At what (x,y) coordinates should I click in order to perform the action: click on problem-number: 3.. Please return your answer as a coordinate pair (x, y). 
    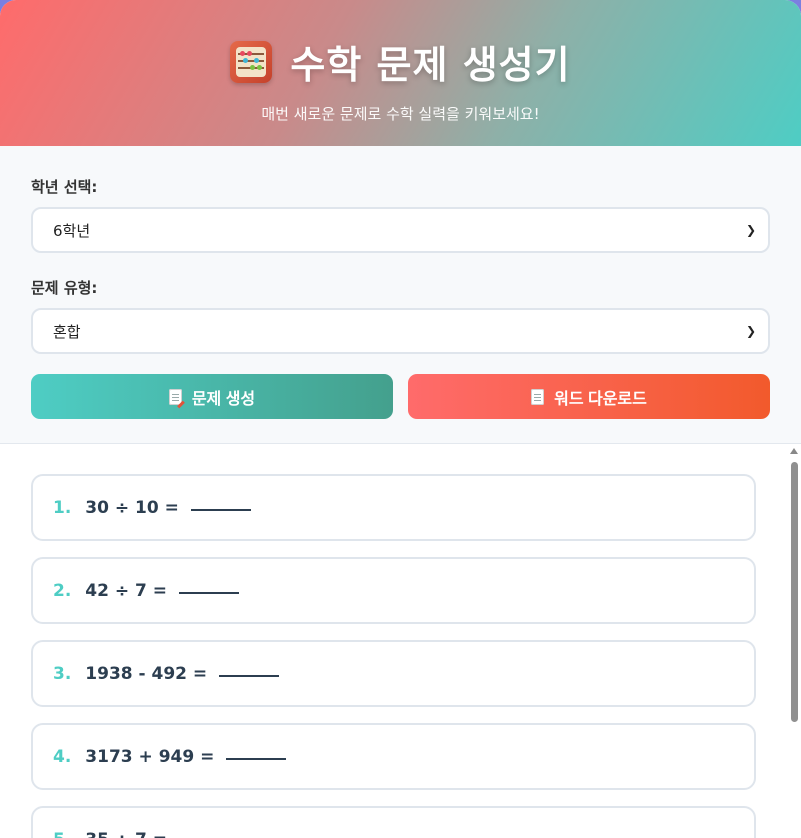
    Looking at the image, I should click on (62, 673).